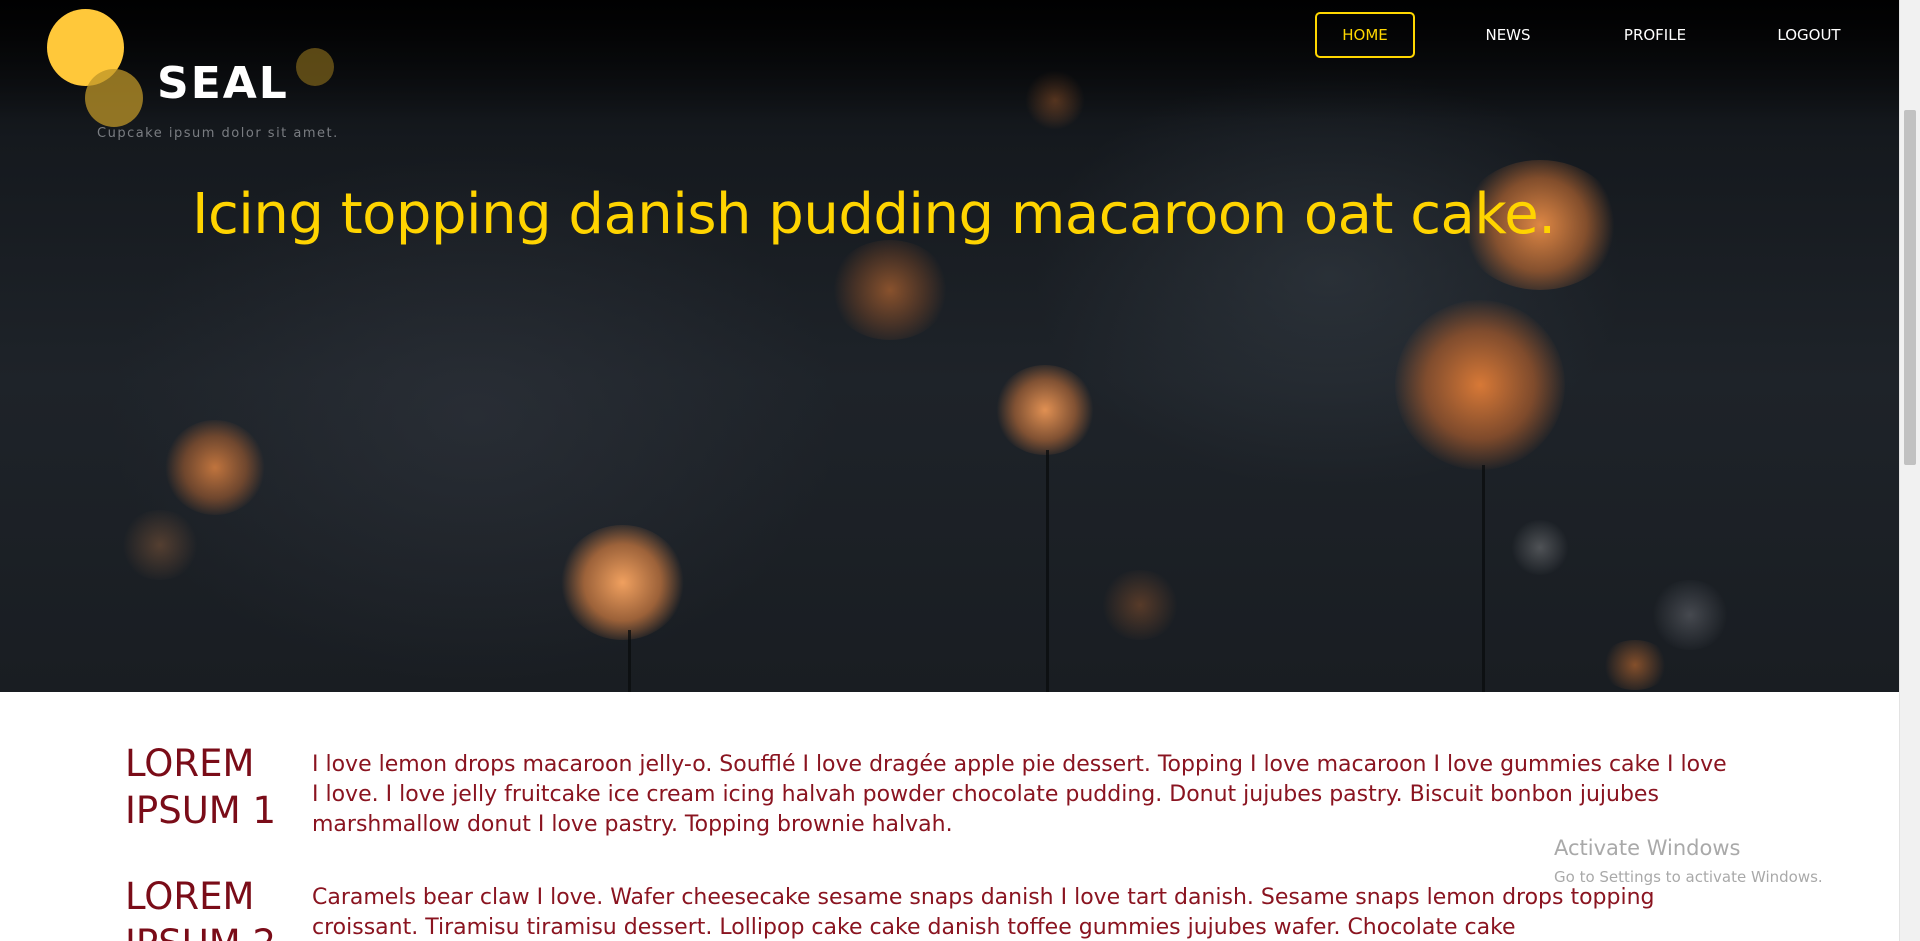  Describe the element at coordinates (218, 133) in the screenshot. I see `brand-tagline: Cupcake ipsum dolor sit amet.` at that location.